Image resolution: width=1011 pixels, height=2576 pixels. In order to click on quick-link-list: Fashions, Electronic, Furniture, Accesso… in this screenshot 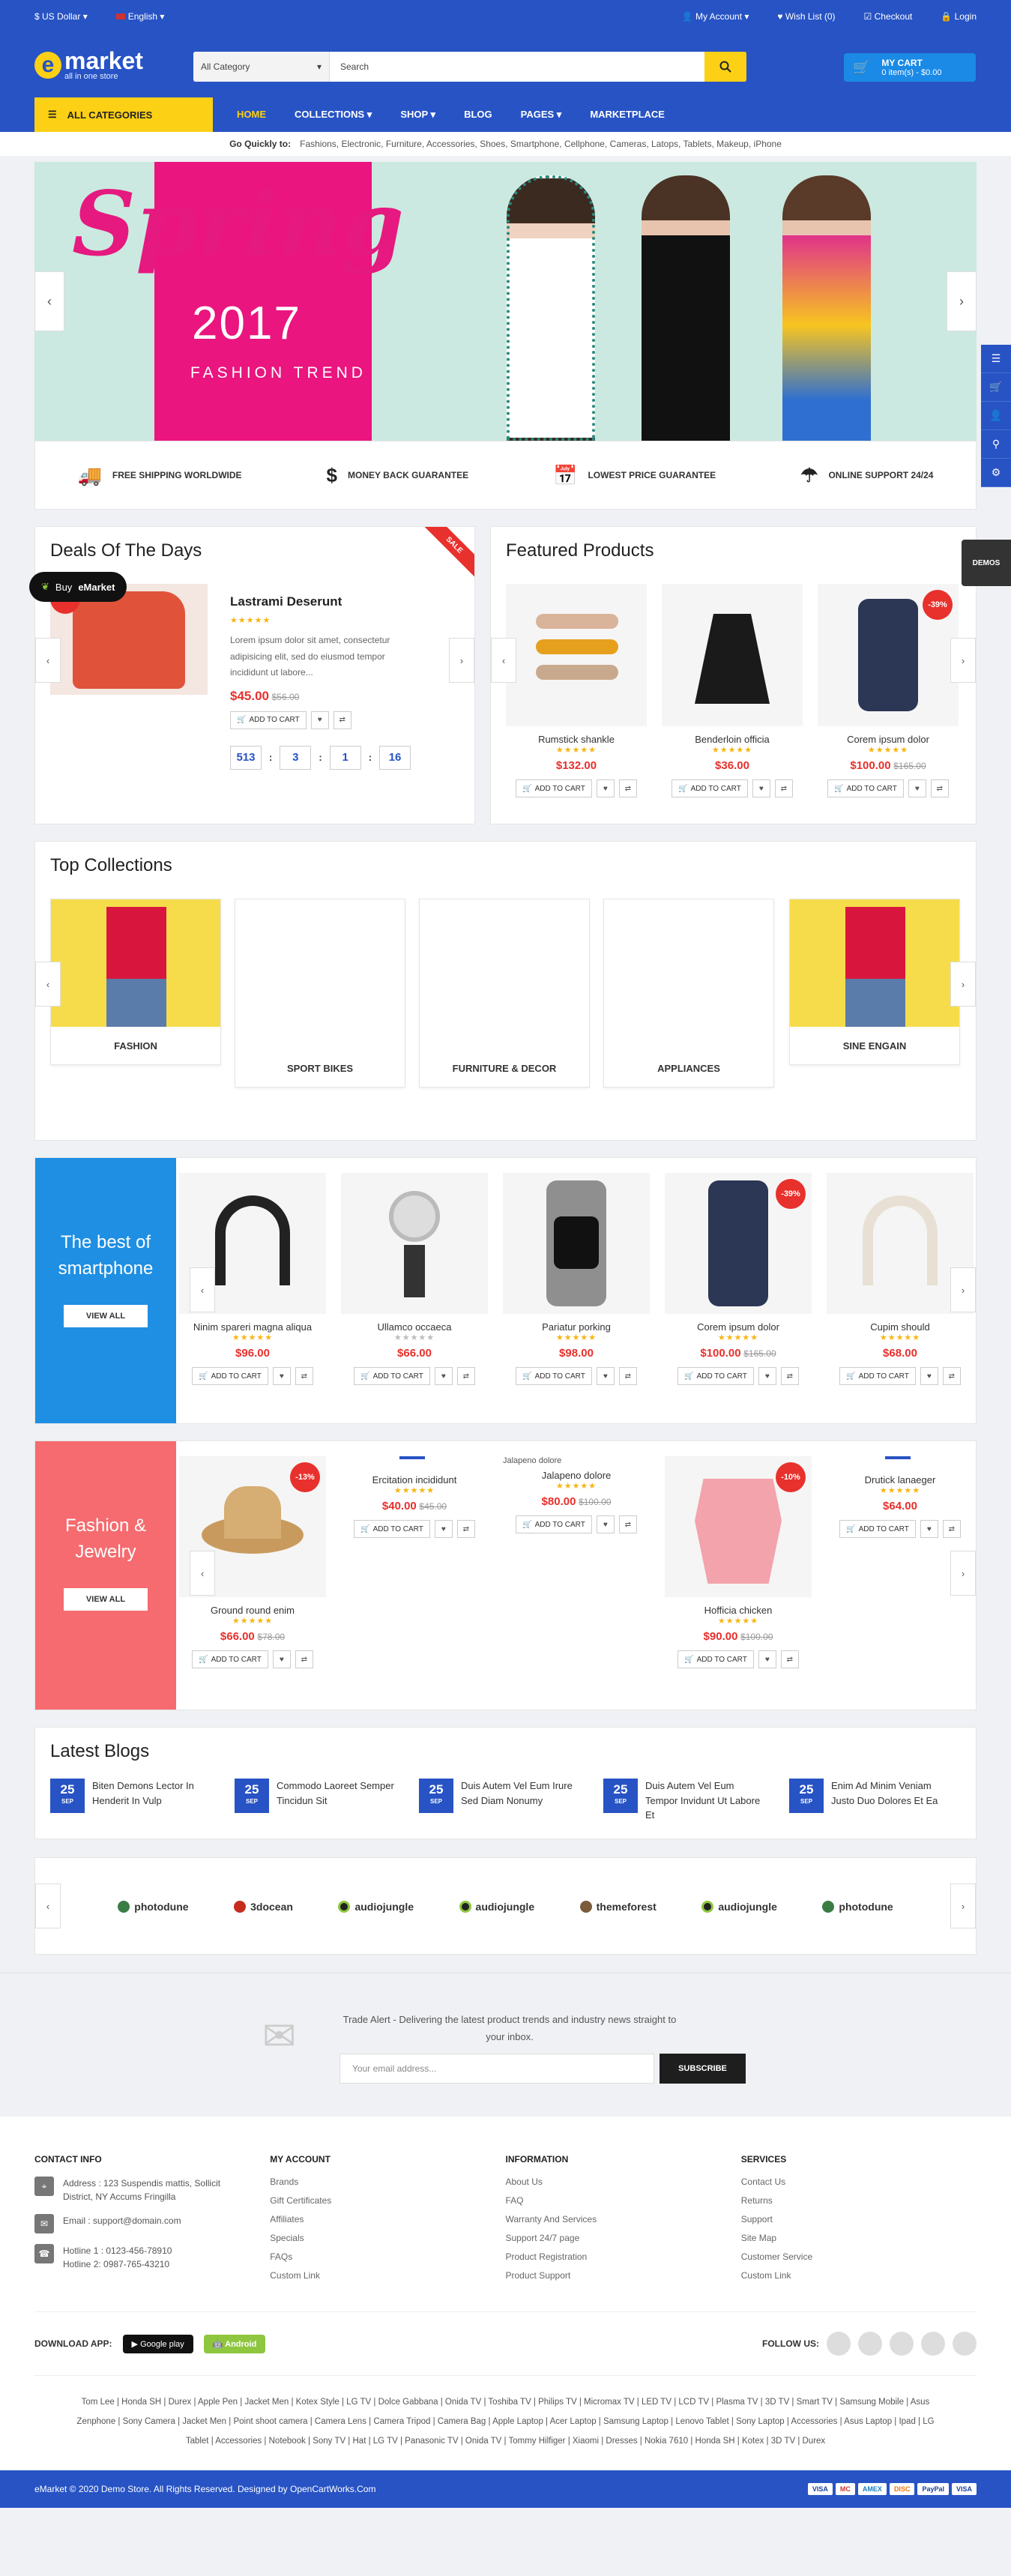, I will do `click(541, 144)`.